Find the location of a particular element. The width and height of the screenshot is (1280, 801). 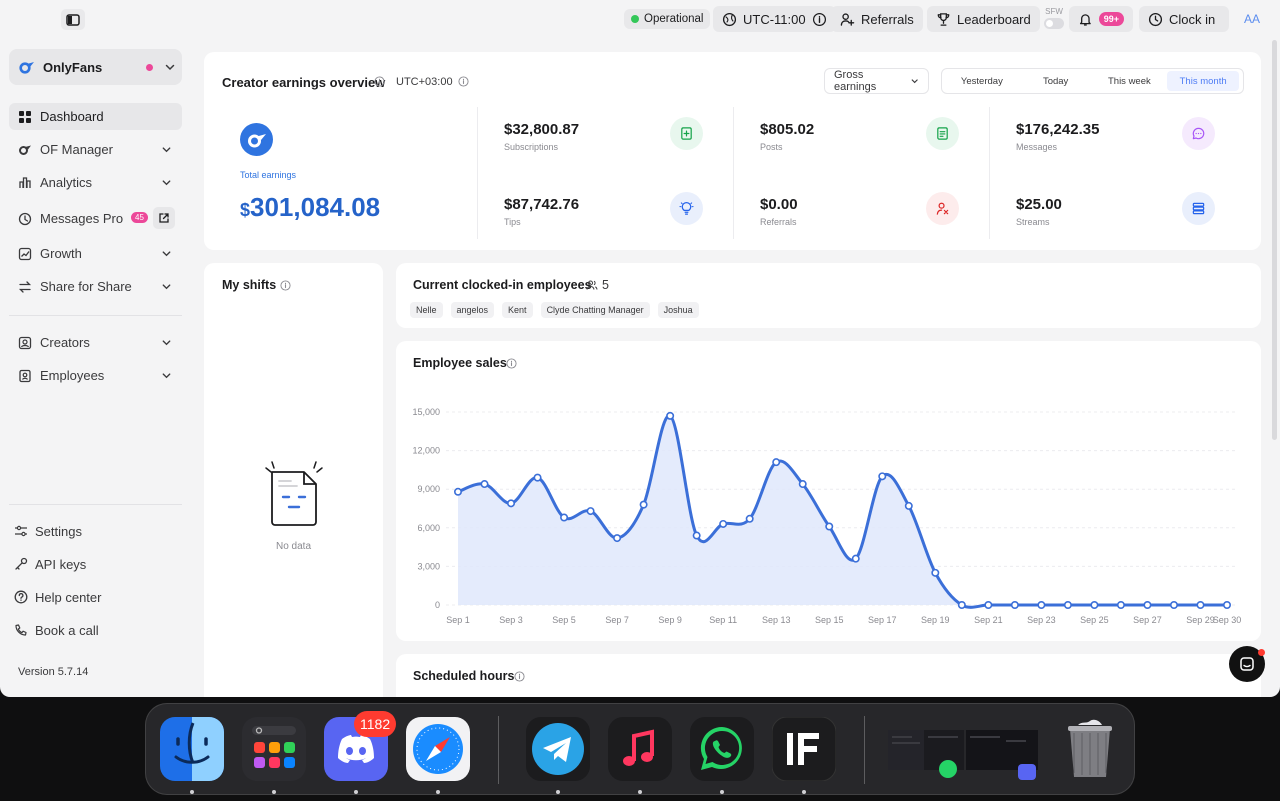

sidebar-item-label: Analytics is located at coordinates (66, 182).